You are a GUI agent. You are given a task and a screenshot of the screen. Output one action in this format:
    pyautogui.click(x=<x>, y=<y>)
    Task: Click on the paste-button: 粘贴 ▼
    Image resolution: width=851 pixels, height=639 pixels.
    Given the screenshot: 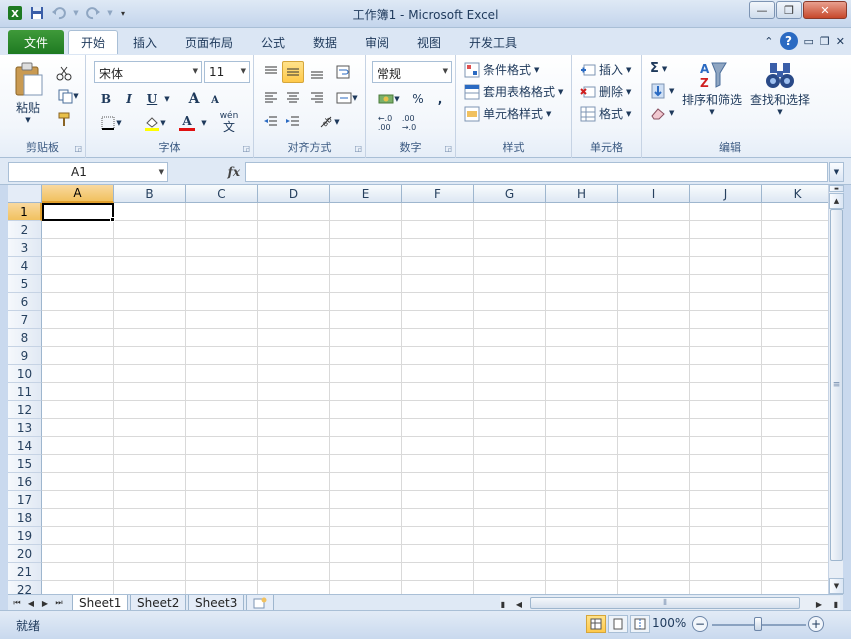 What is the action you would take?
    pyautogui.click(x=28, y=92)
    